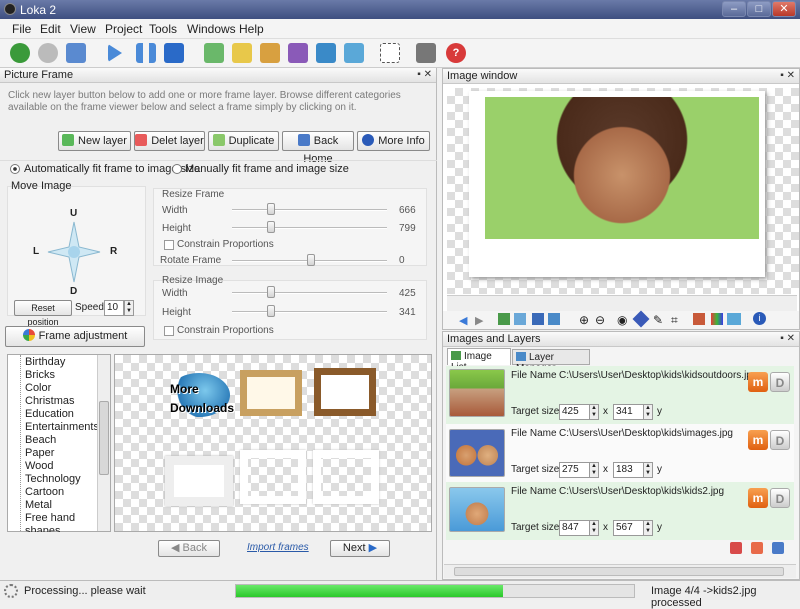 This screenshot has height=609, width=800. I want to click on category-item: Christmas, so click(50, 401).